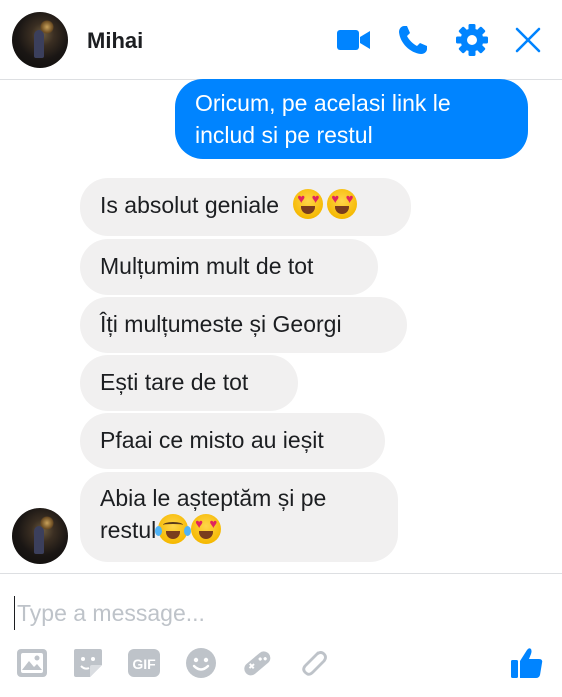 This screenshot has height=697, width=562. Describe the element at coordinates (281, 40) in the screenshot. I see `conversation-header: Mihai` at that location.